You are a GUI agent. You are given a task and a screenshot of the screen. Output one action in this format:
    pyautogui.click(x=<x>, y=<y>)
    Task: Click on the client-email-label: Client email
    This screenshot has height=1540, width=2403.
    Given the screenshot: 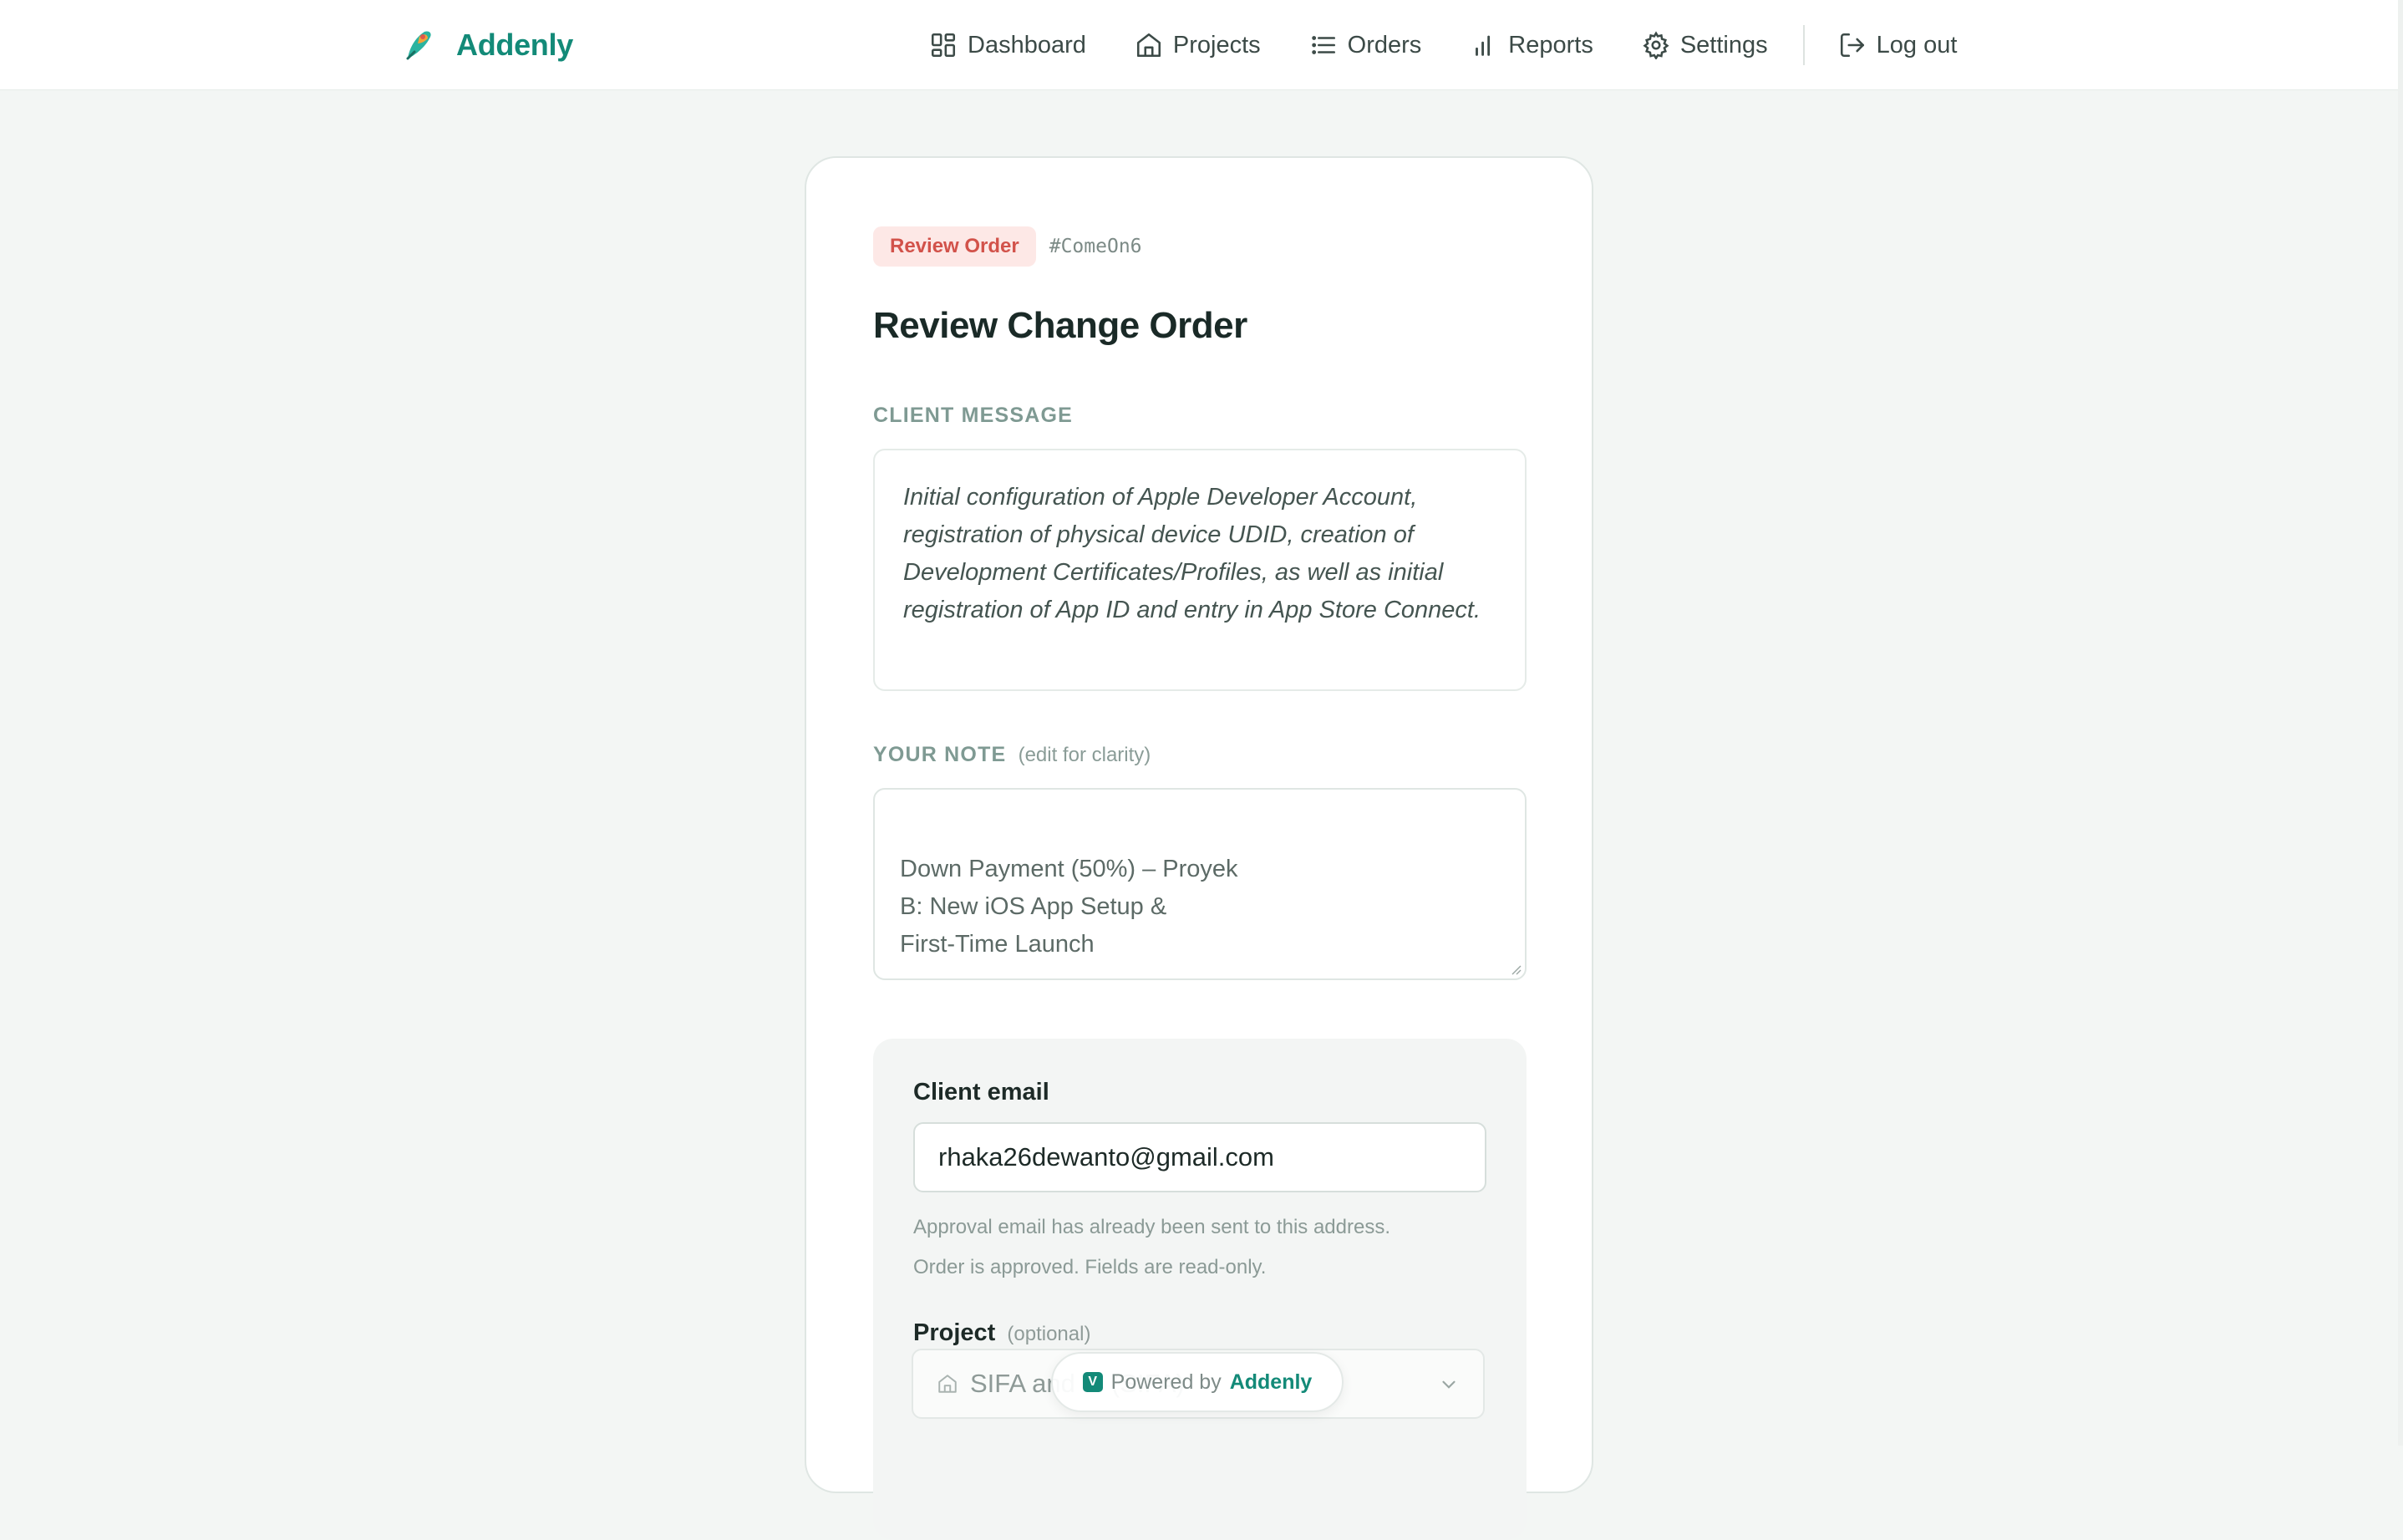 What is the action you would take?
    pyautogui.click(x=981, y=1092)
    